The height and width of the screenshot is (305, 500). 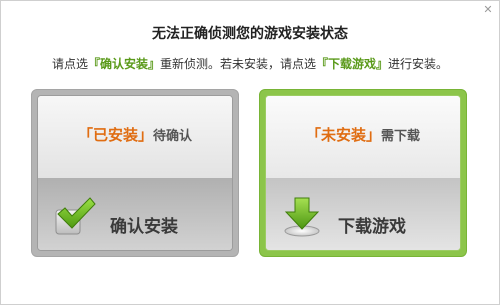 I want to click on download-game-label: 下载游戏, so click(x=372, y=227).